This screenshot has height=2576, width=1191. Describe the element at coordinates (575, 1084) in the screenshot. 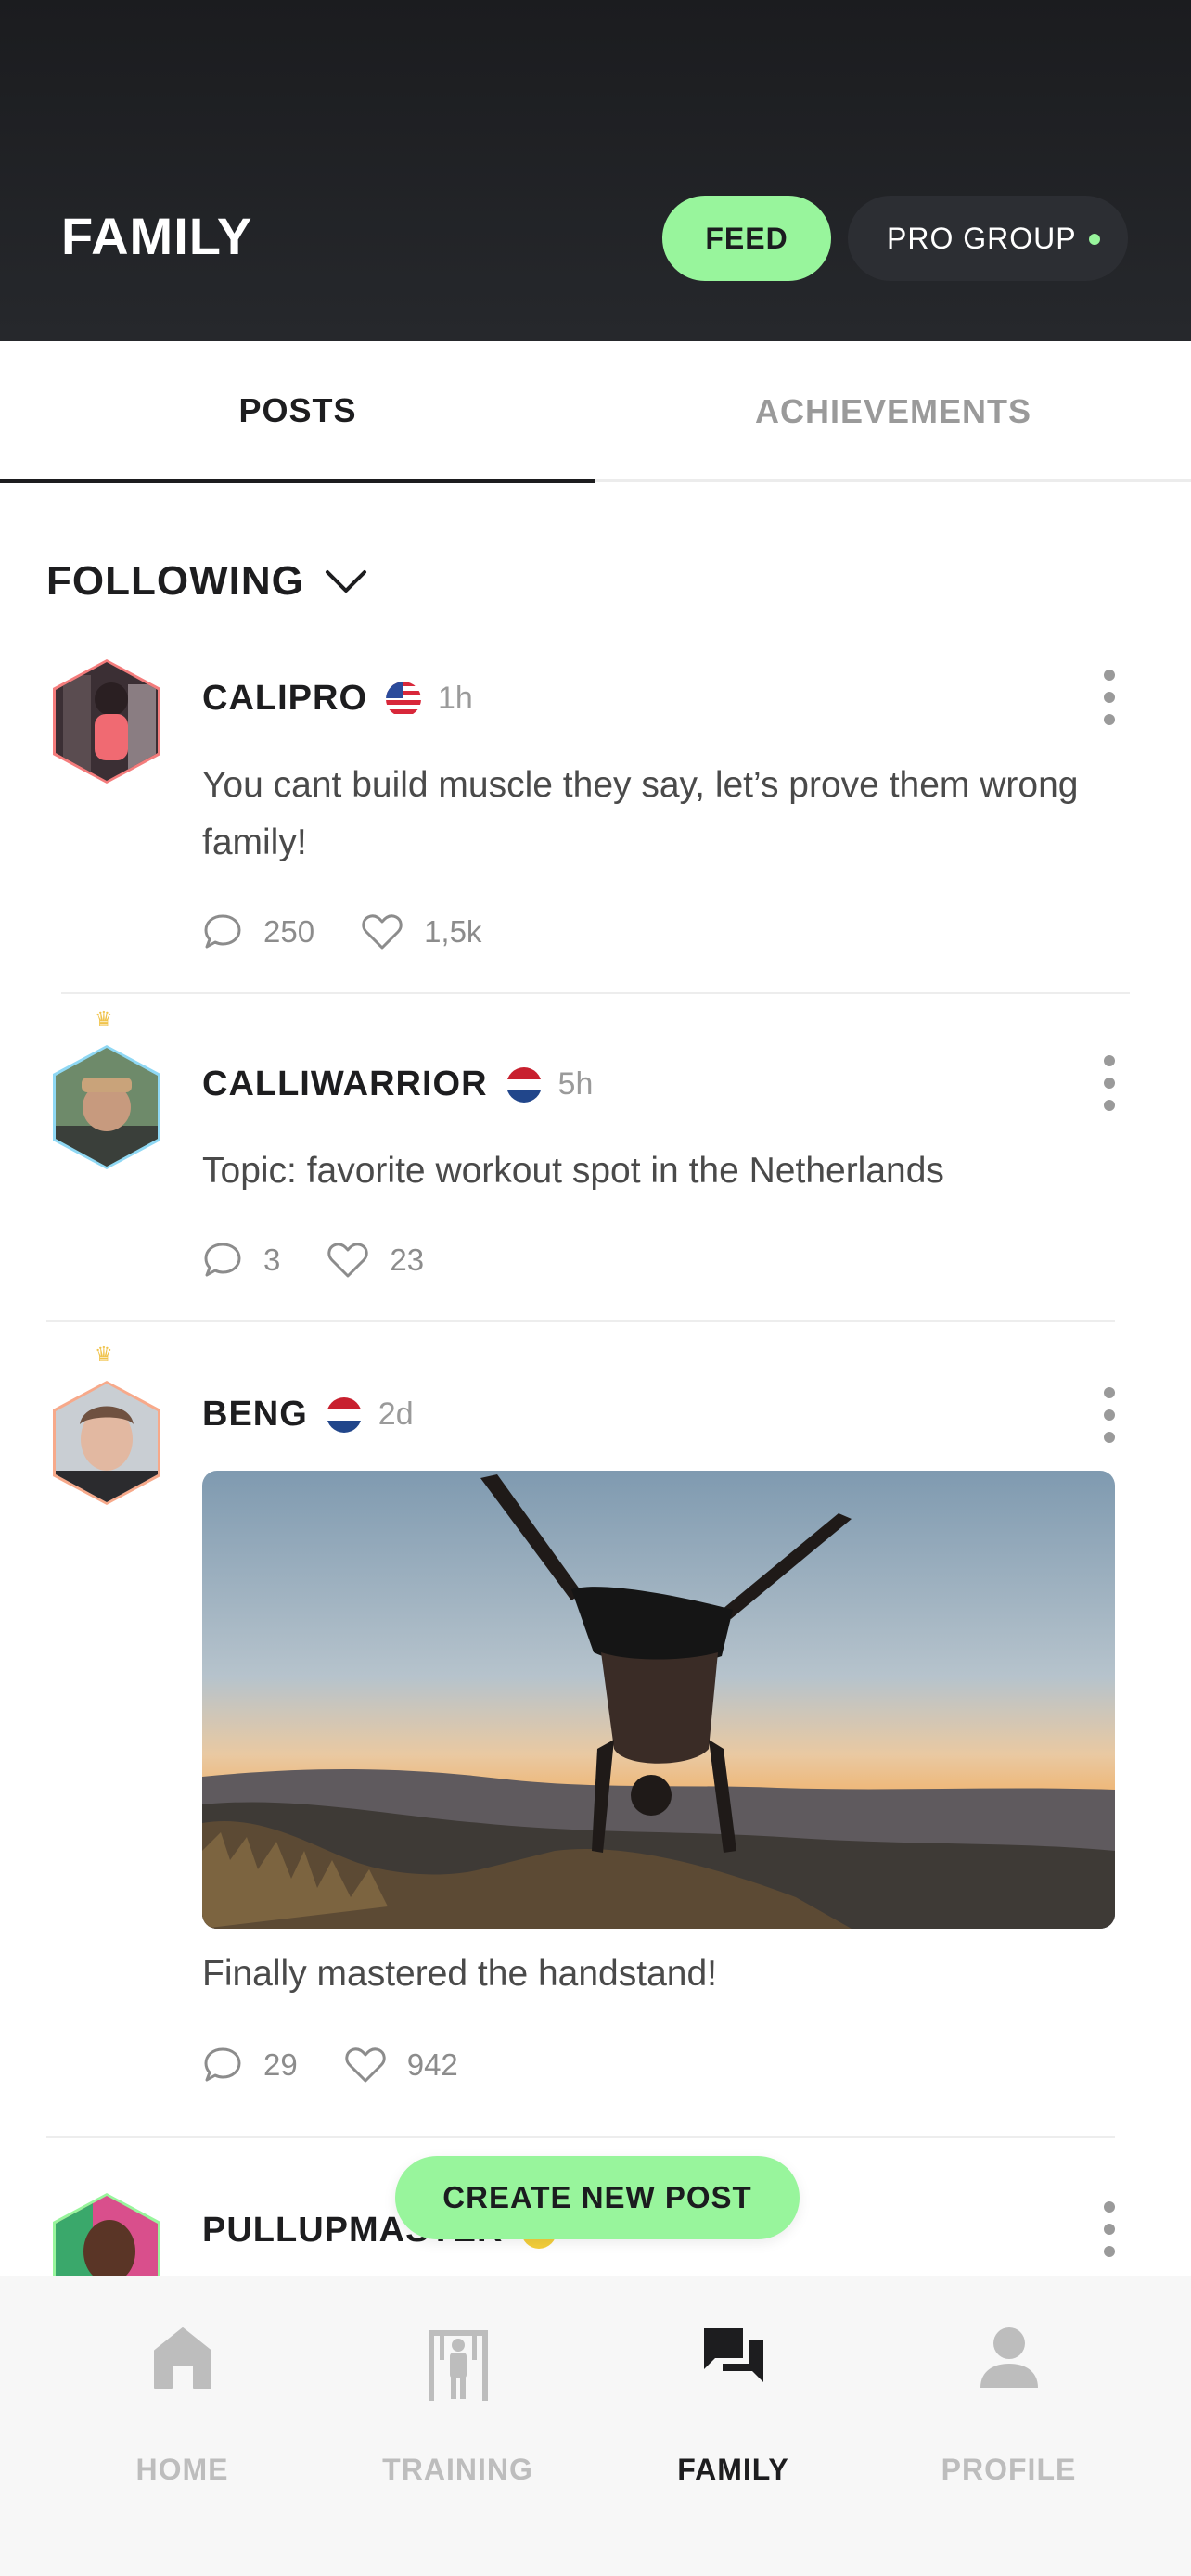

I see `post-time: 5h` at that location.